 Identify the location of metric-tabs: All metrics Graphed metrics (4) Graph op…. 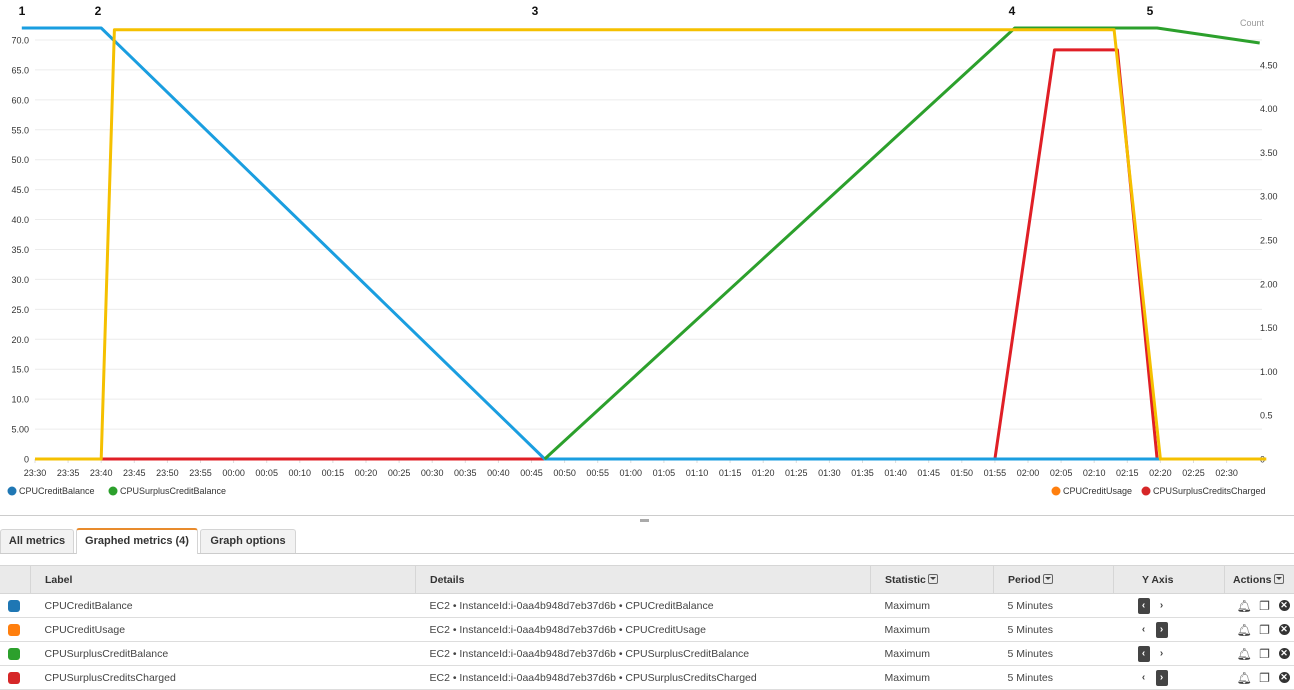
(647, 541).